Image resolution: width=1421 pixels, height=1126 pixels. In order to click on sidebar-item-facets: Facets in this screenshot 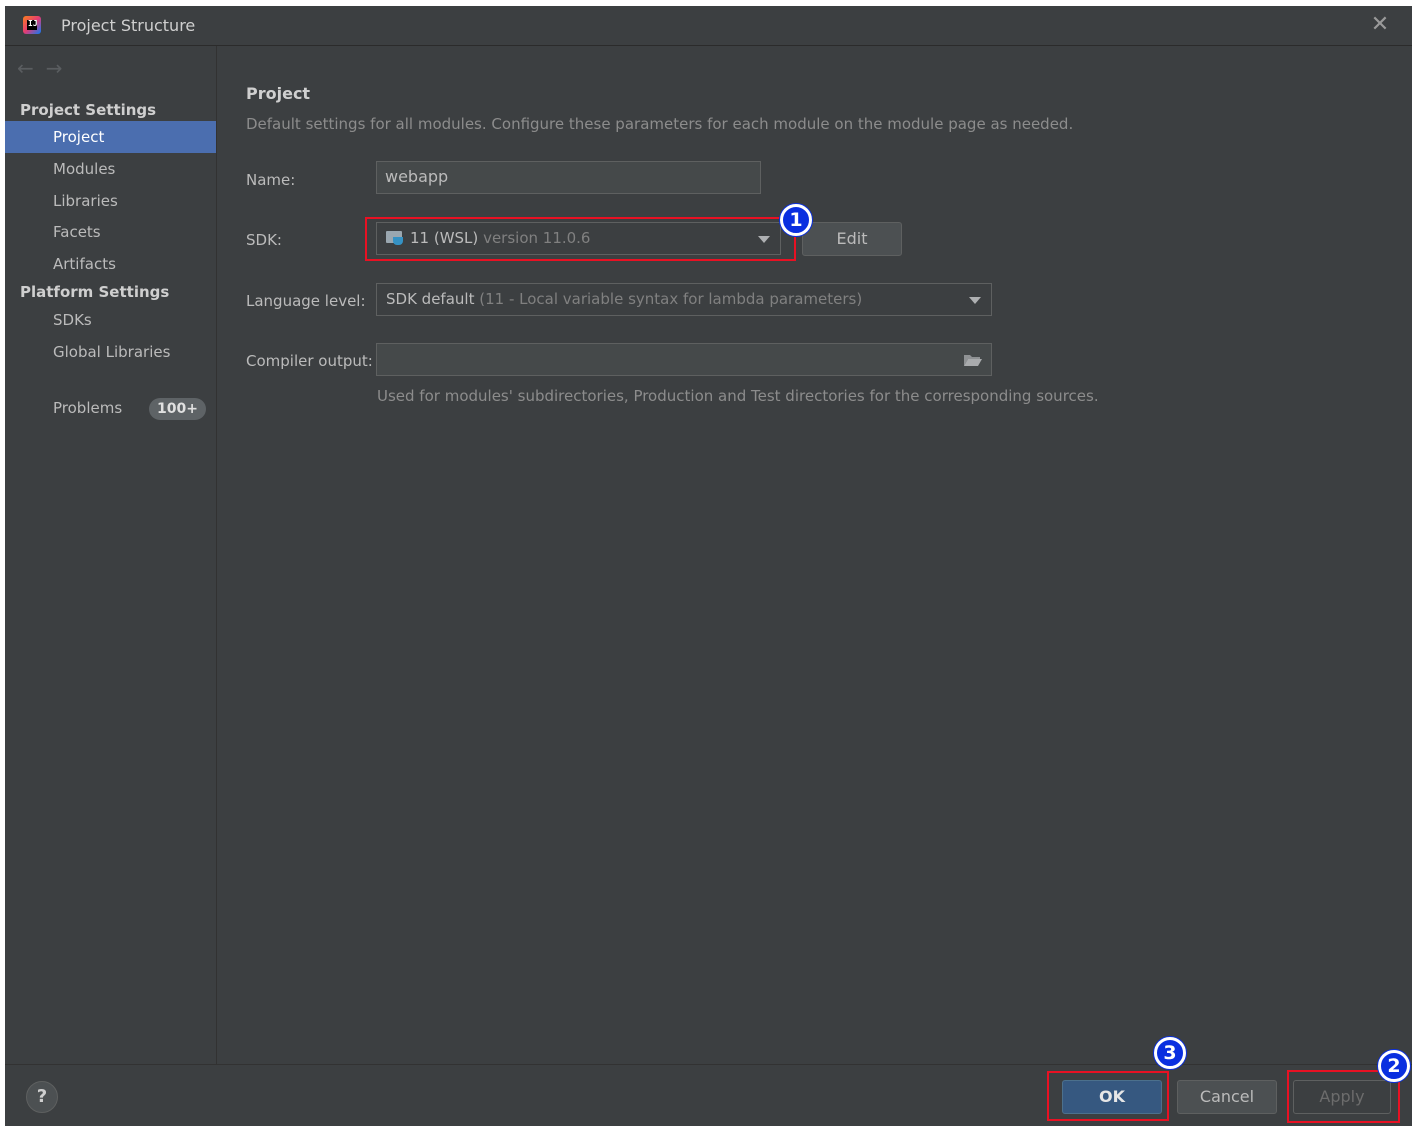, I will do `click(110, 232)`.